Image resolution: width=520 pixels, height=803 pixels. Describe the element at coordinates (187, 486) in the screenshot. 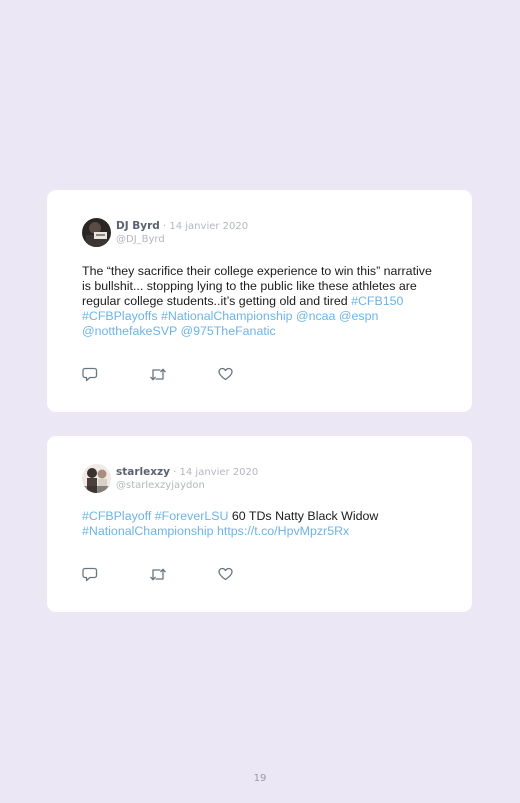

I see `user-handle: @starlexzyjaydon` at that location.